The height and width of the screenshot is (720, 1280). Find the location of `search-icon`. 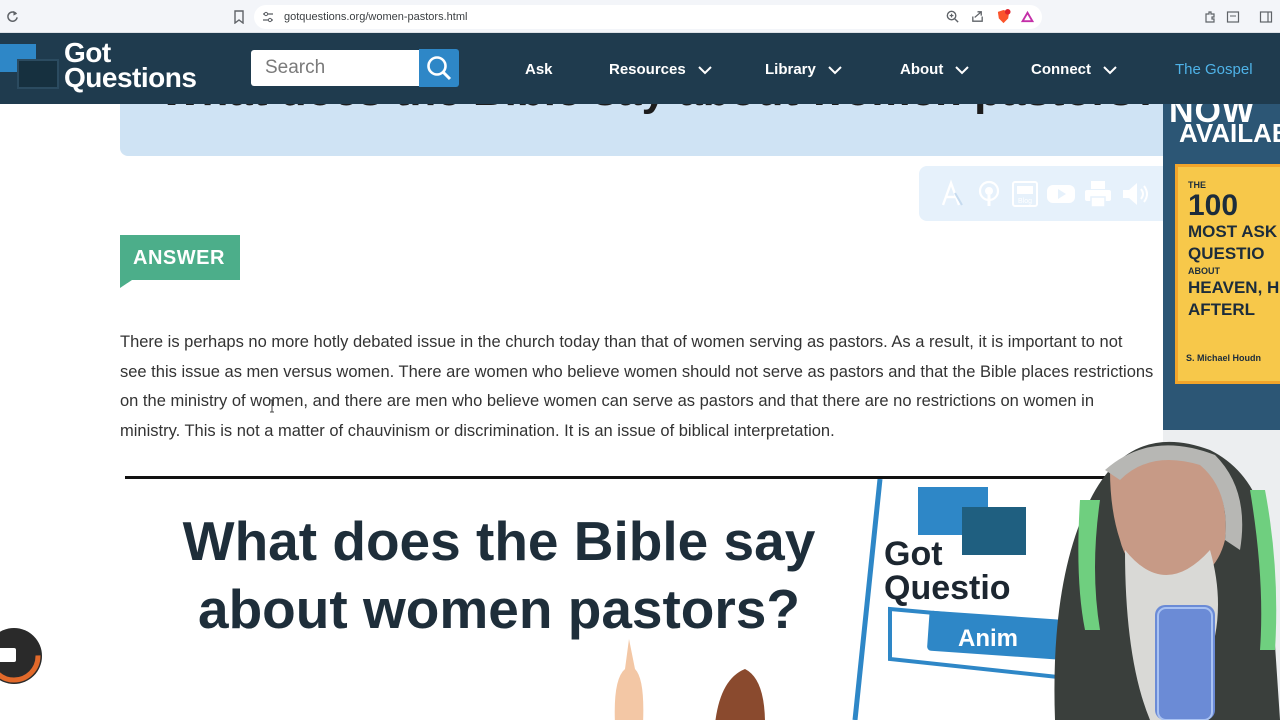

search-icon is located at coordinates (439, 68).